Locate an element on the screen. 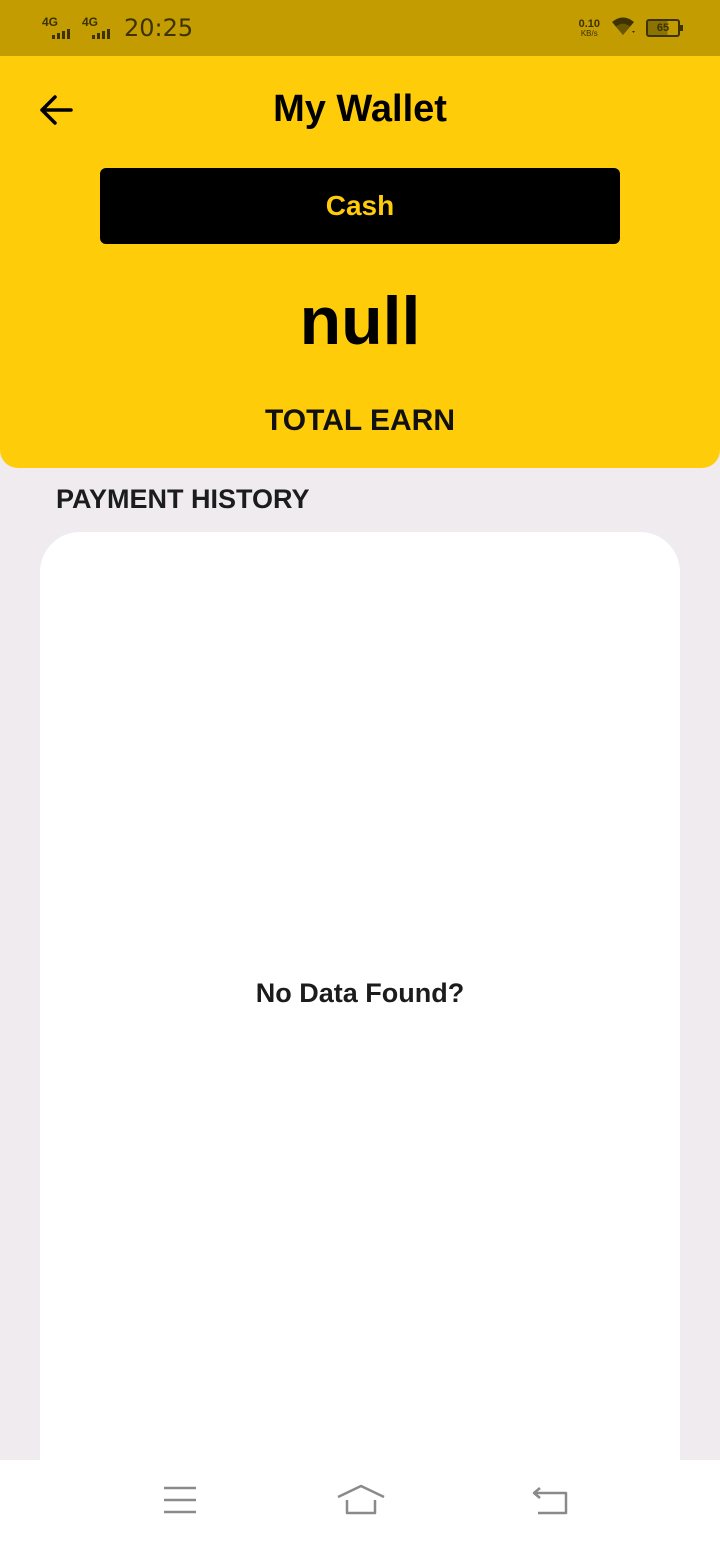 This screenshot has height=1544, width=720. network-speed-unit: KB/s is located at coordinates (589, 33).